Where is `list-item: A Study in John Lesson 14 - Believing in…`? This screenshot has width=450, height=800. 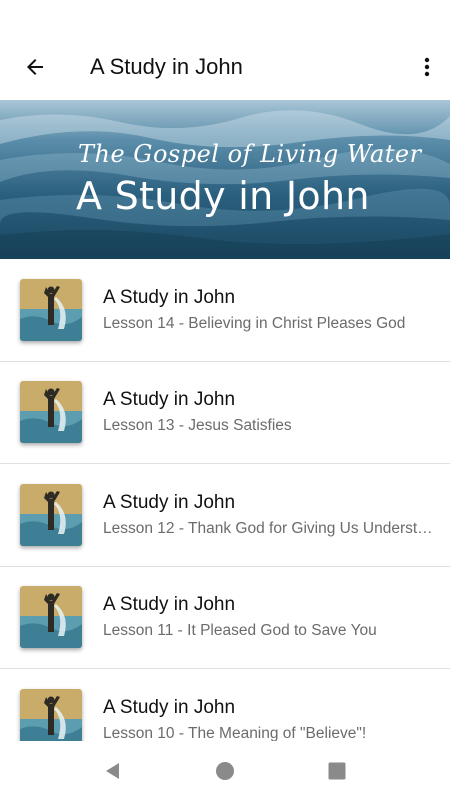 list-item: A Study in John Lesson 14 - Believing in… is located at coordinates (225, 310).